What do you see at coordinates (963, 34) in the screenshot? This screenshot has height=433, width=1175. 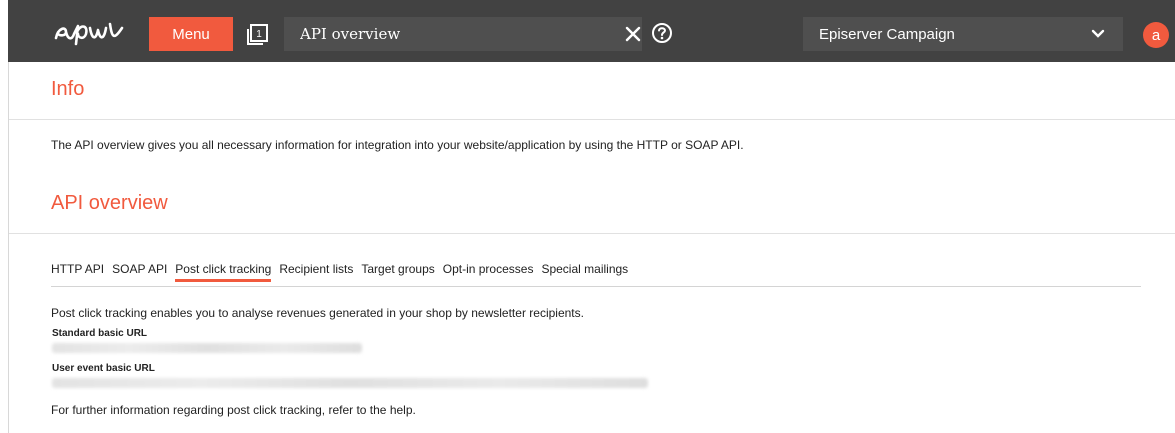 I see `client-select: Episerver Campaign` at bounding box center [963, 34].